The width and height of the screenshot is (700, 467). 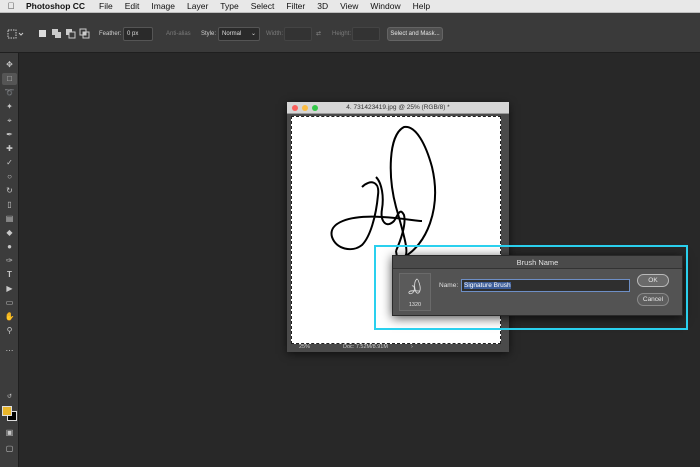 I want to click on eraser-tool-icon: ▯, so click(x=9, y=205).